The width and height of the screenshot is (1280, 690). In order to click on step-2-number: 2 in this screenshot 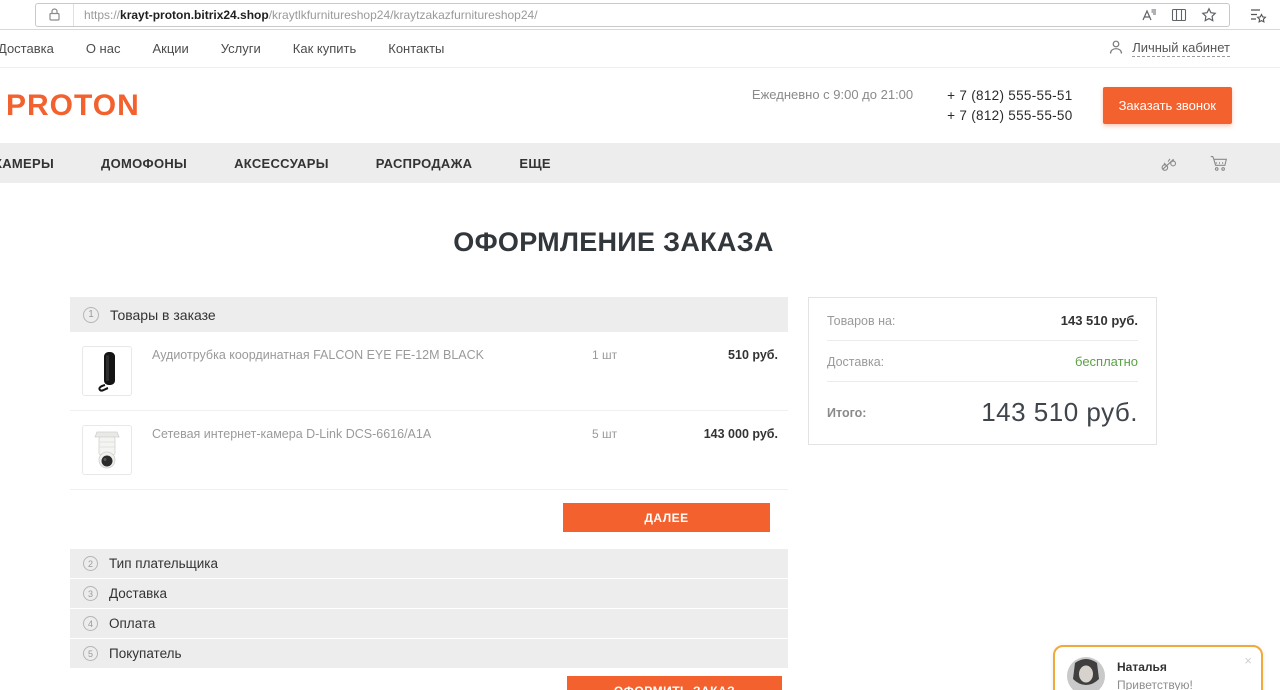, I will do `click(90, 563)`.